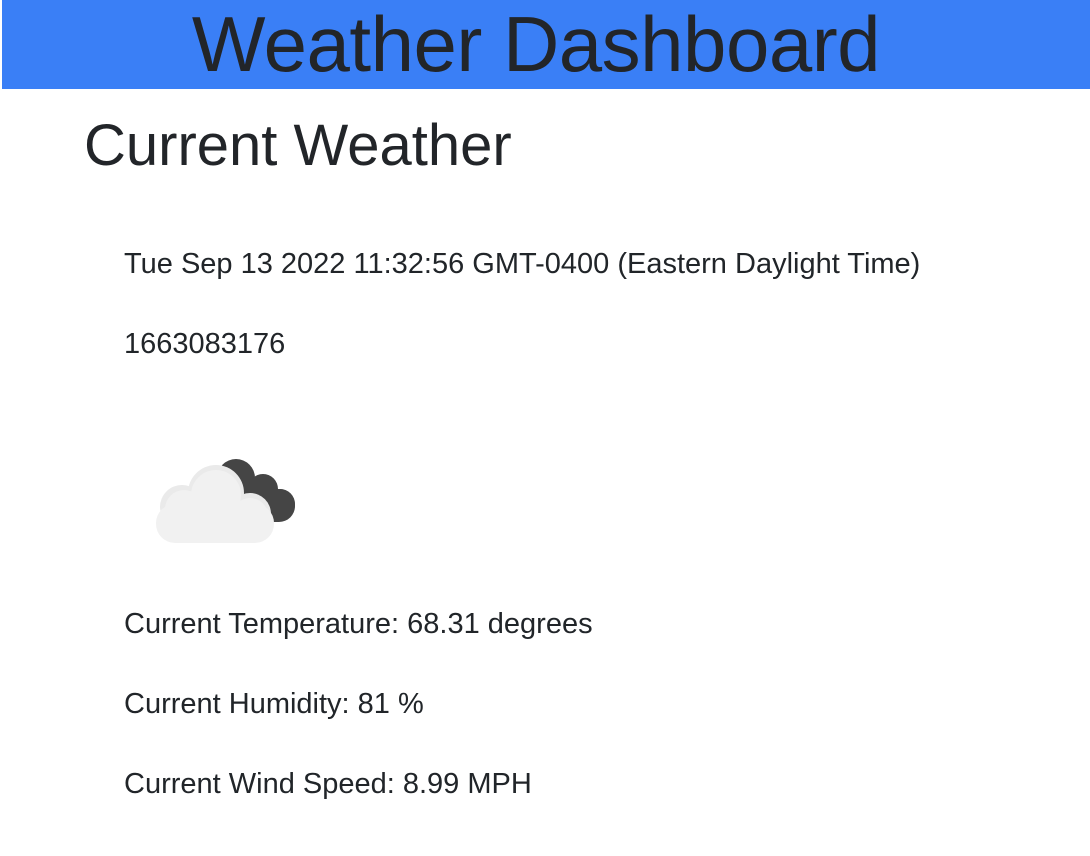 The width and height of the screenshot is (1090, 856). I want to click on page-header: Weather Dashboard, so click(546, 44).